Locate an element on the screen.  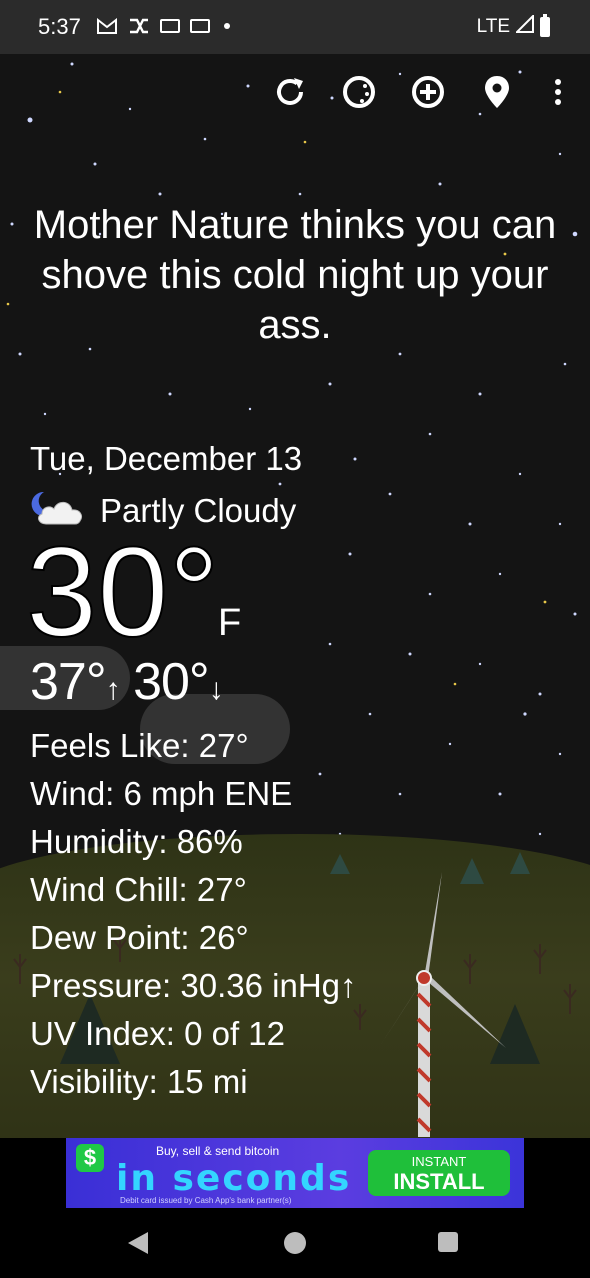
battery-icon is located at coordinates (545, 25).